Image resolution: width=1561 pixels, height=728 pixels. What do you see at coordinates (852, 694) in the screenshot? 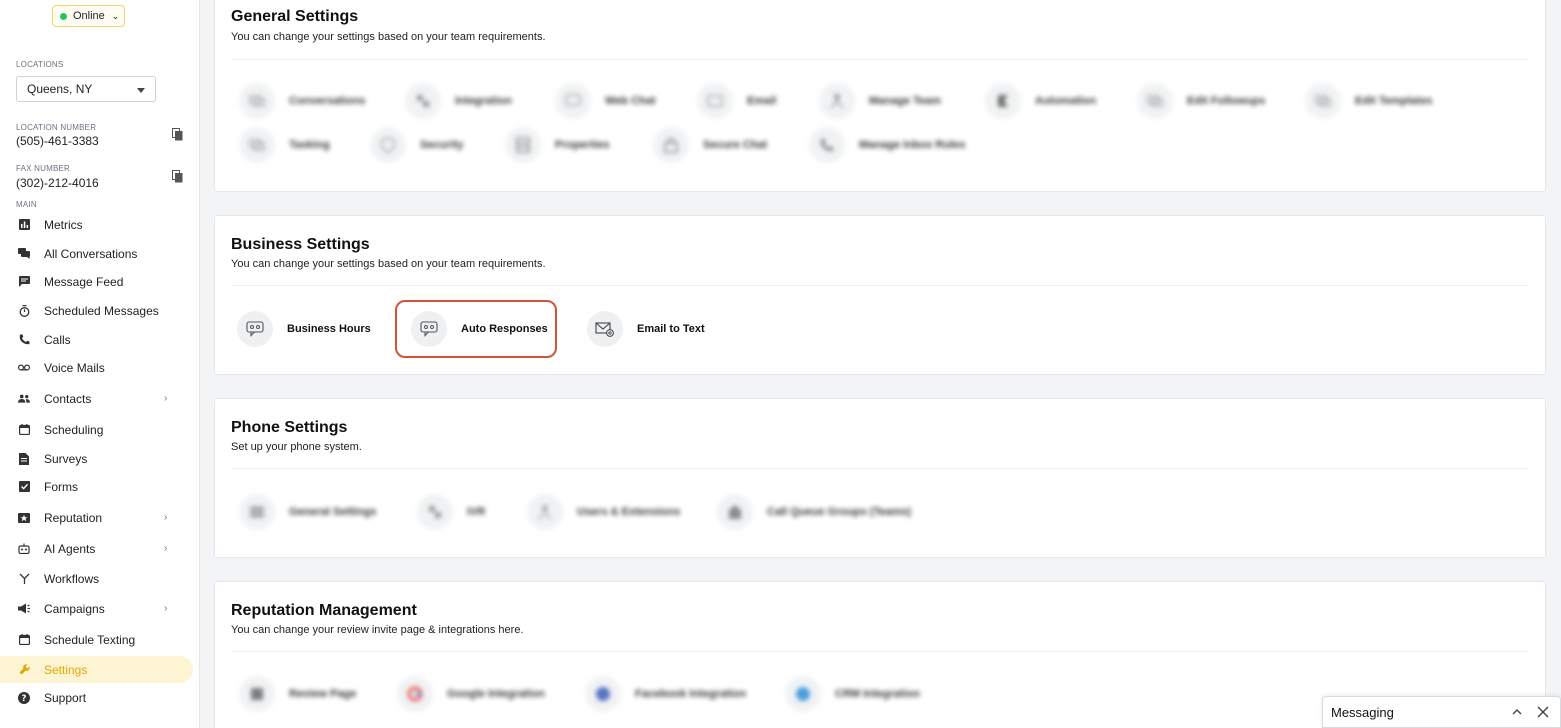
I see `settings-item-crm-integration: CRM Integration` at bounding box center [852, 694].